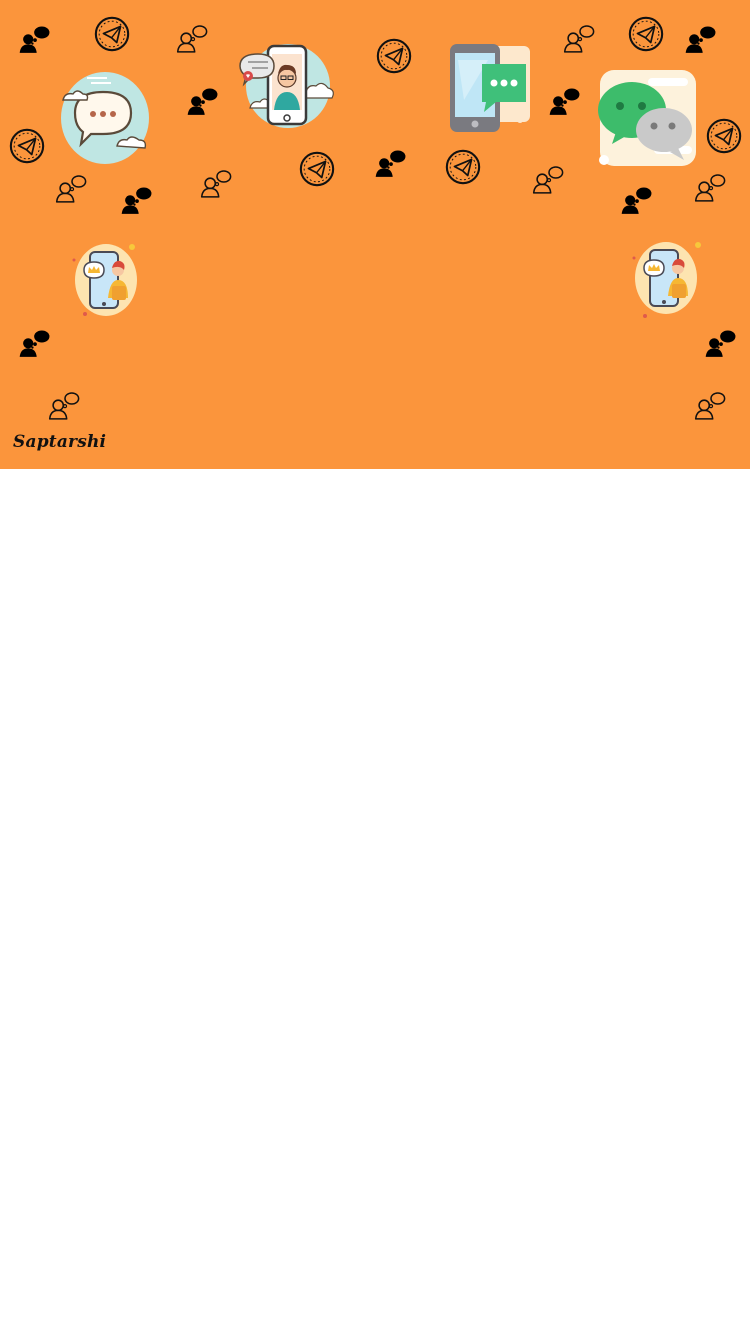 The height and width of the screenshot is (1334, 750). What do you see at coordinates (645, 117) in the screenshot?
I see `wechat-bubbles-illustration` at bounding box center [645, 117].